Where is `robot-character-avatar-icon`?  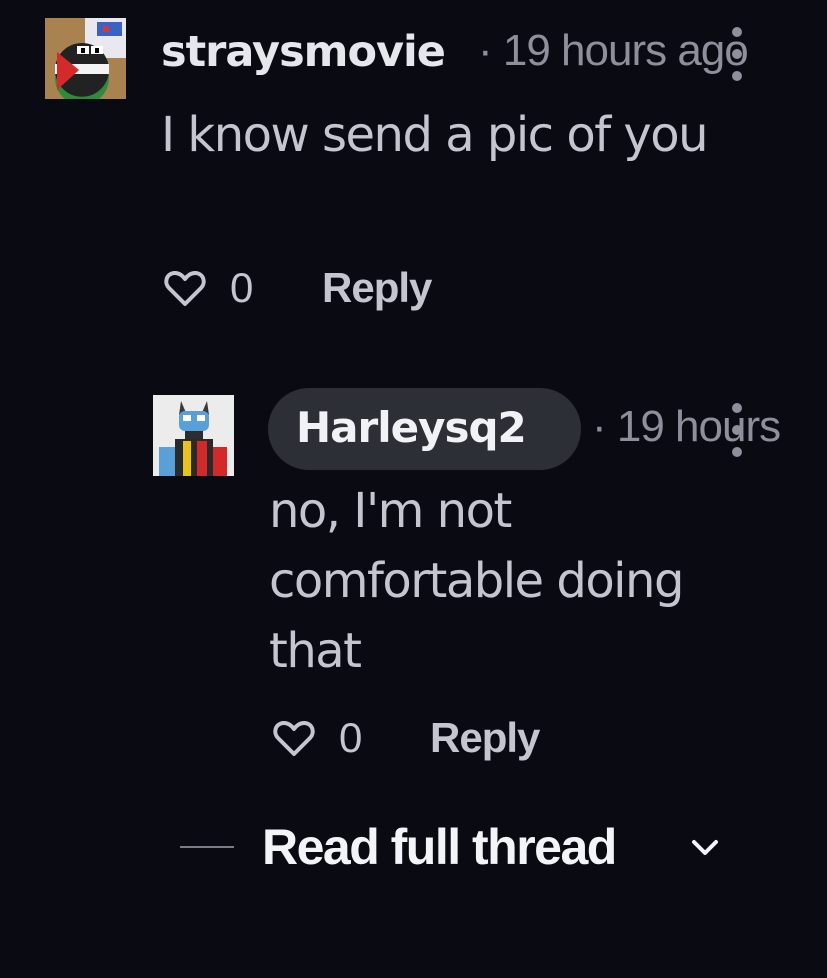
robot-character-avatar-icon is located at coordinates (193, 435).